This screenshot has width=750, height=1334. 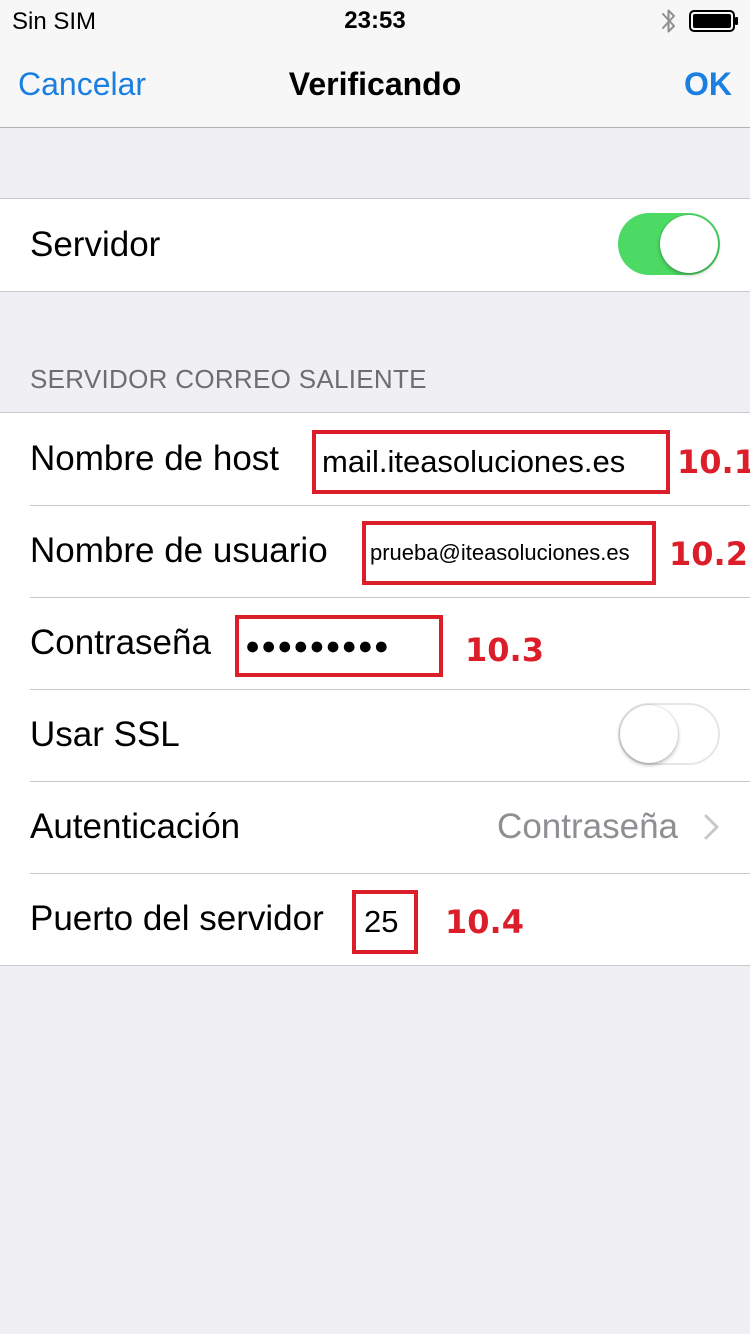 What do you see at coordinates (587, 826) in the screenshot?
I see `authentication-value: Contraseña` at bounding box center [587, 826].